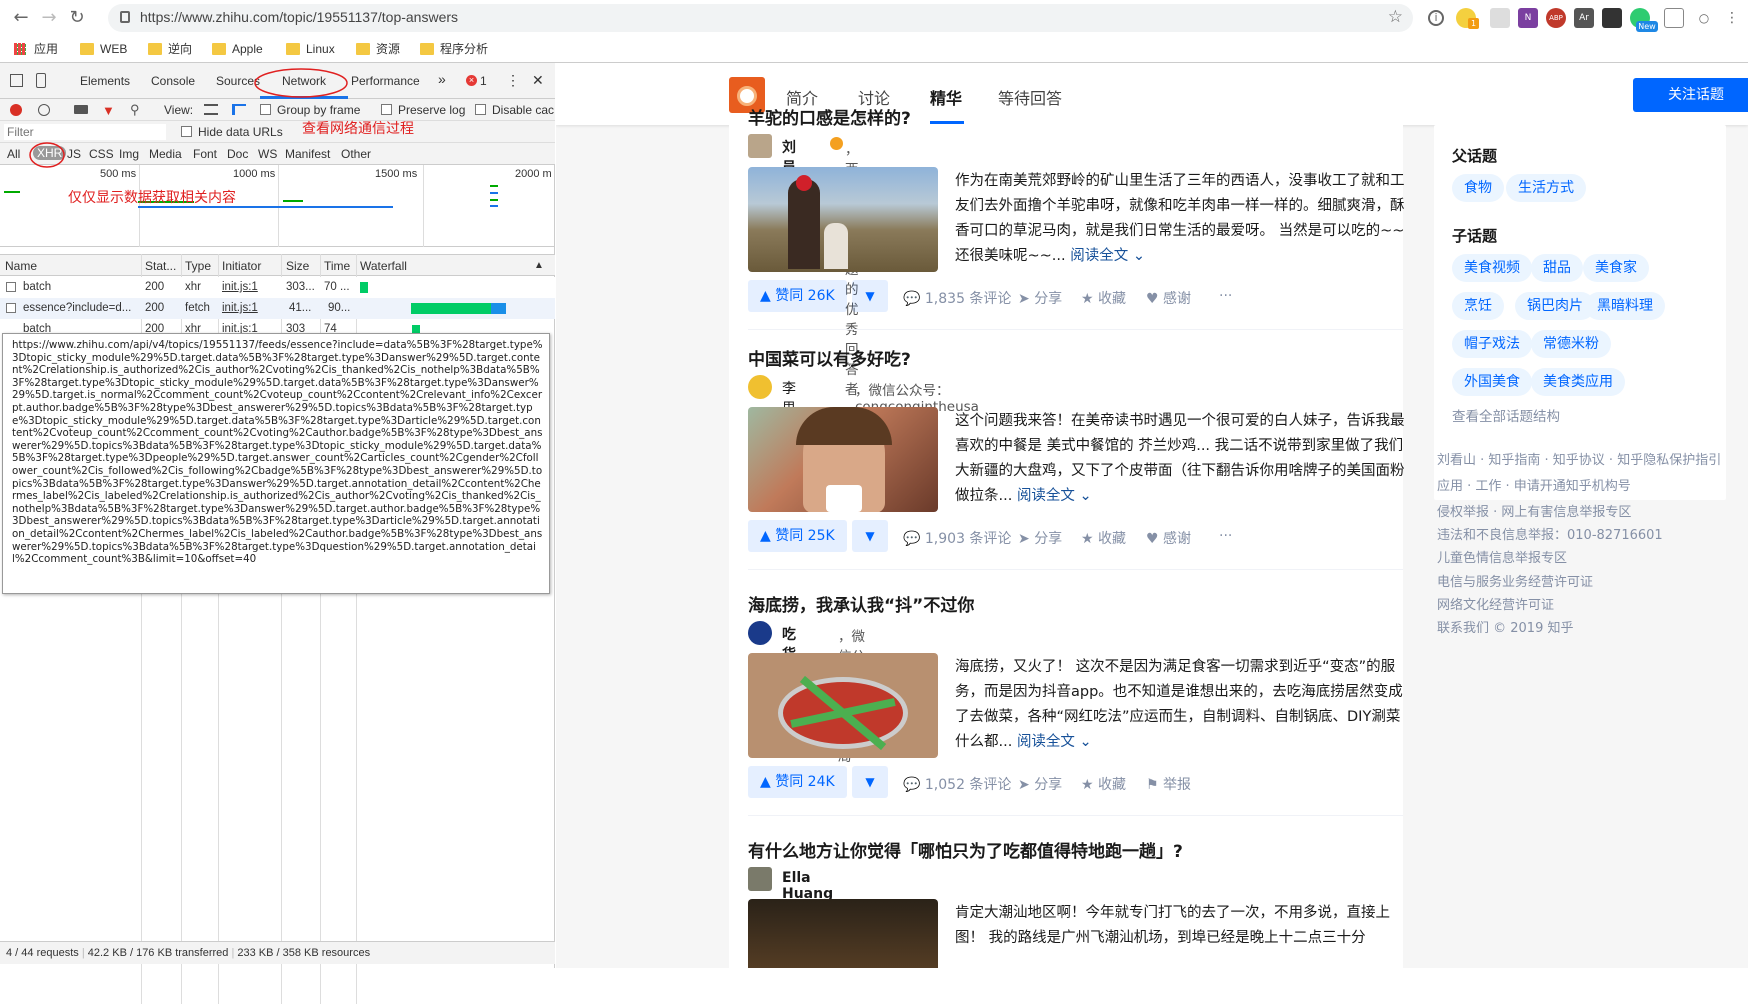  Describe the element at coordinates (237, 49) in the screenshot. I see `bookmark-apple: Apple` at that location.